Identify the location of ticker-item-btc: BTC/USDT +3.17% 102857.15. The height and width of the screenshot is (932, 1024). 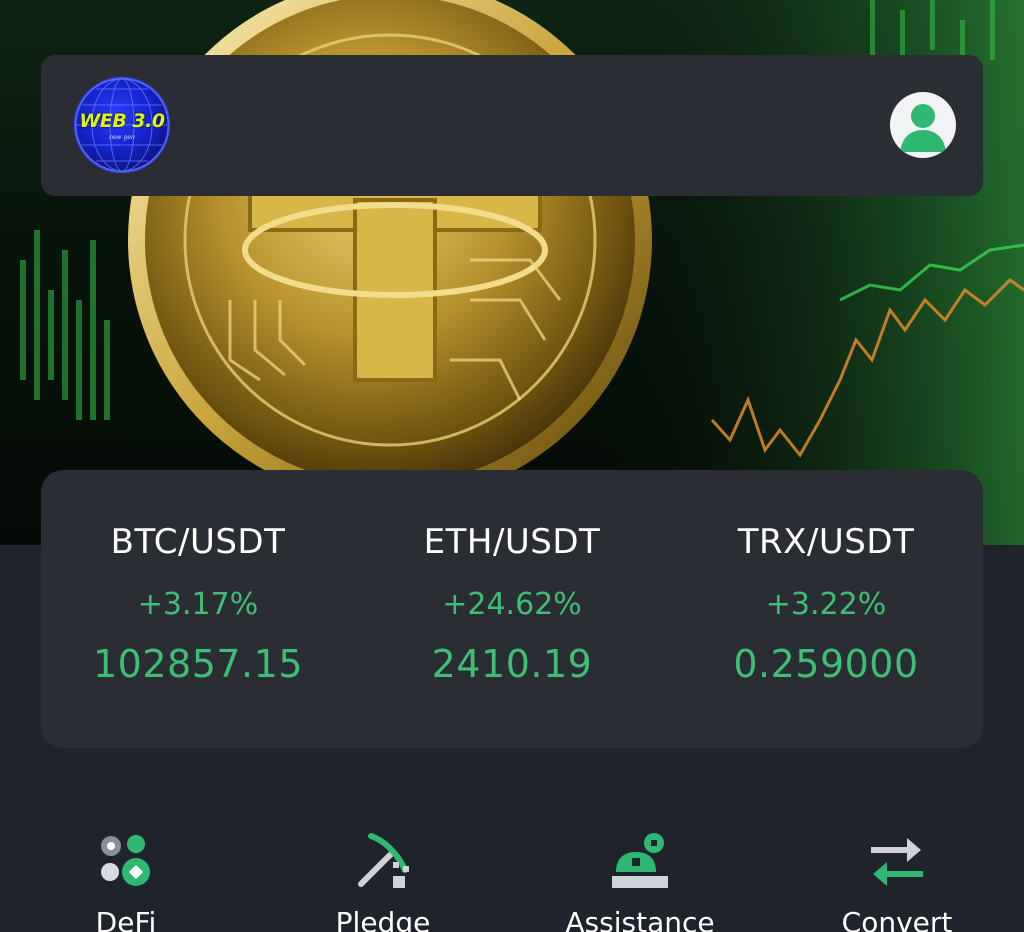
(198, 609).